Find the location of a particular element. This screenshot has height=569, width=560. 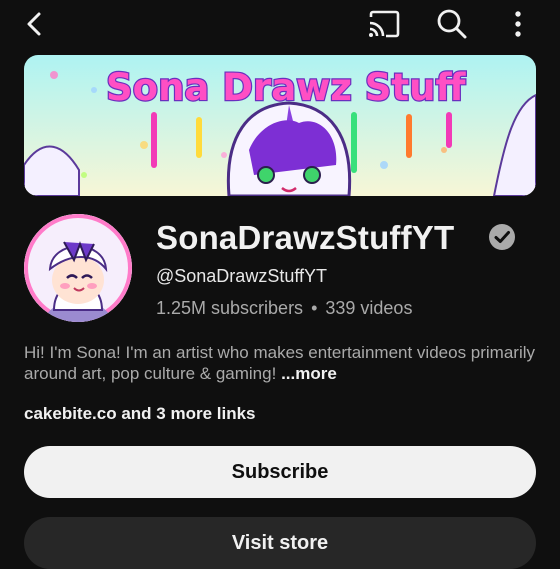

channel-avatar is located at coordinates (78, 268).